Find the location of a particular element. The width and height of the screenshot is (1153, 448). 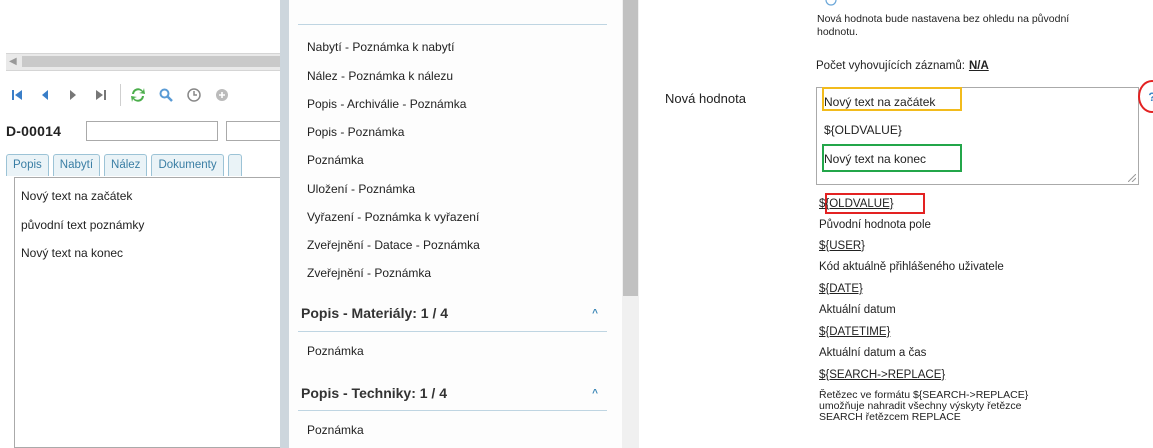

list-item: Nabytí - Poznámka k nabytí is located at coordinates (380, 47).